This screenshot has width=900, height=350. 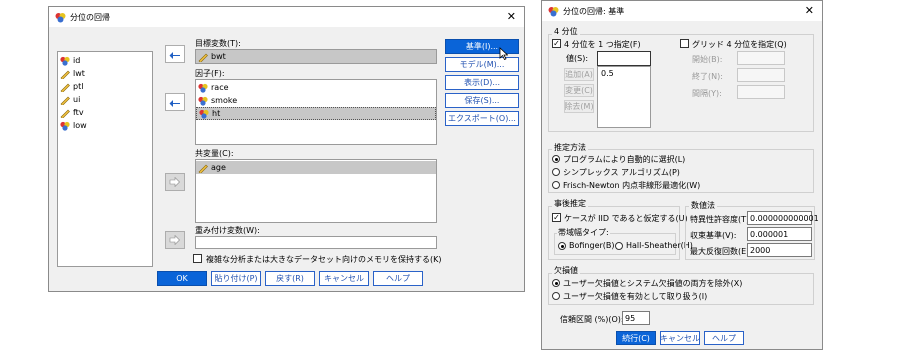 I want to click on grid-end-label: 終了(N):, so click(x=707, y=76).